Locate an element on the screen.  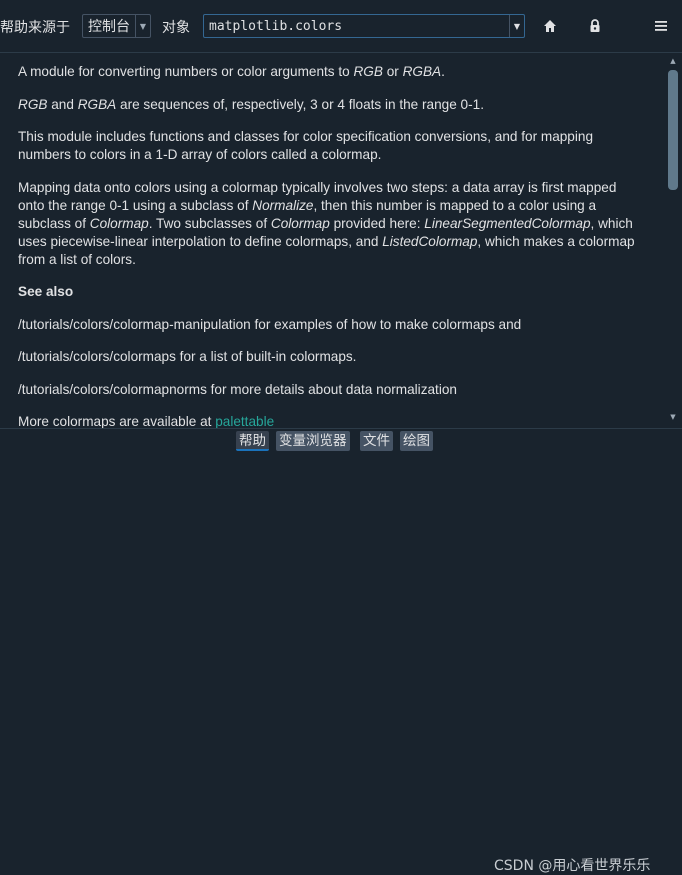
scroll-down-icon: ▼ is located at coordinates (673, 417).